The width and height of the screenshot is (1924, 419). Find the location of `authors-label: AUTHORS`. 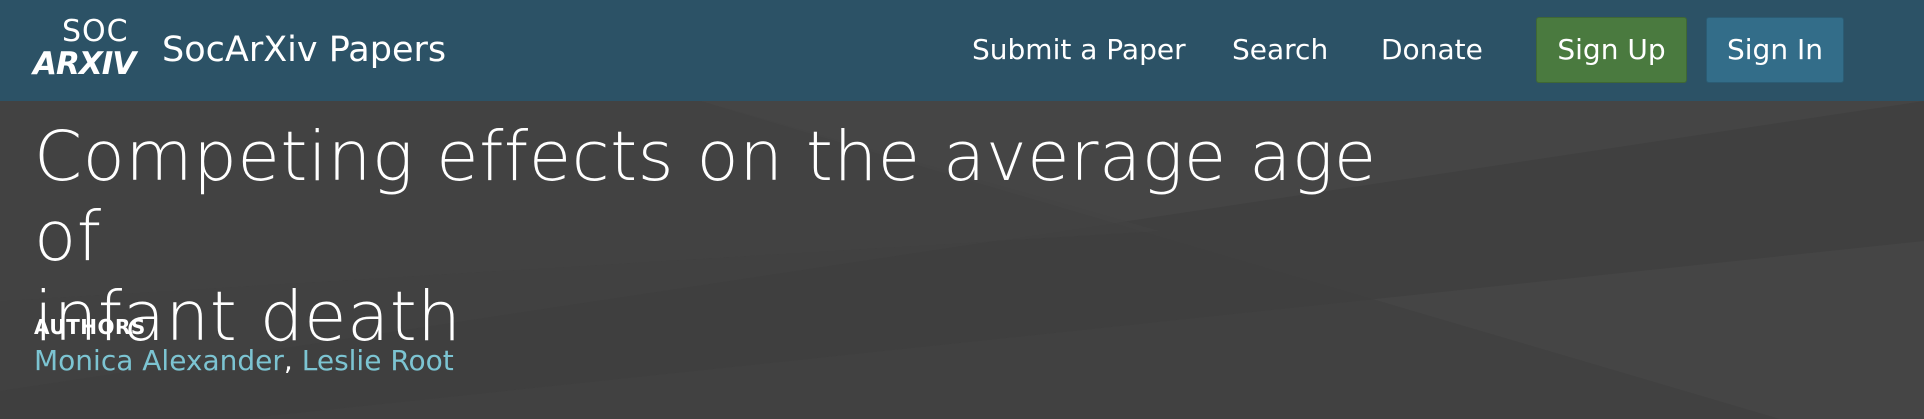

authors-label: AUTHORS is located at coordinates (90, 327).